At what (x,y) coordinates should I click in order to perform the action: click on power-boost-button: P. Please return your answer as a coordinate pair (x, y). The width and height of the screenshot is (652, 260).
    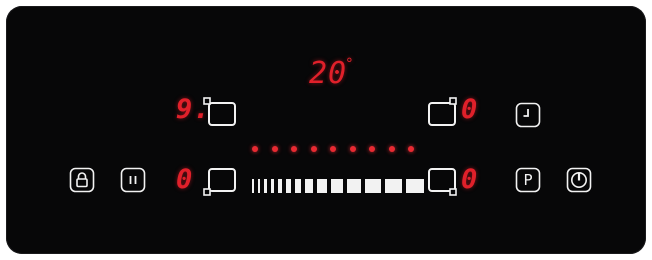
    Looking at the image, I should click on (528, 180).